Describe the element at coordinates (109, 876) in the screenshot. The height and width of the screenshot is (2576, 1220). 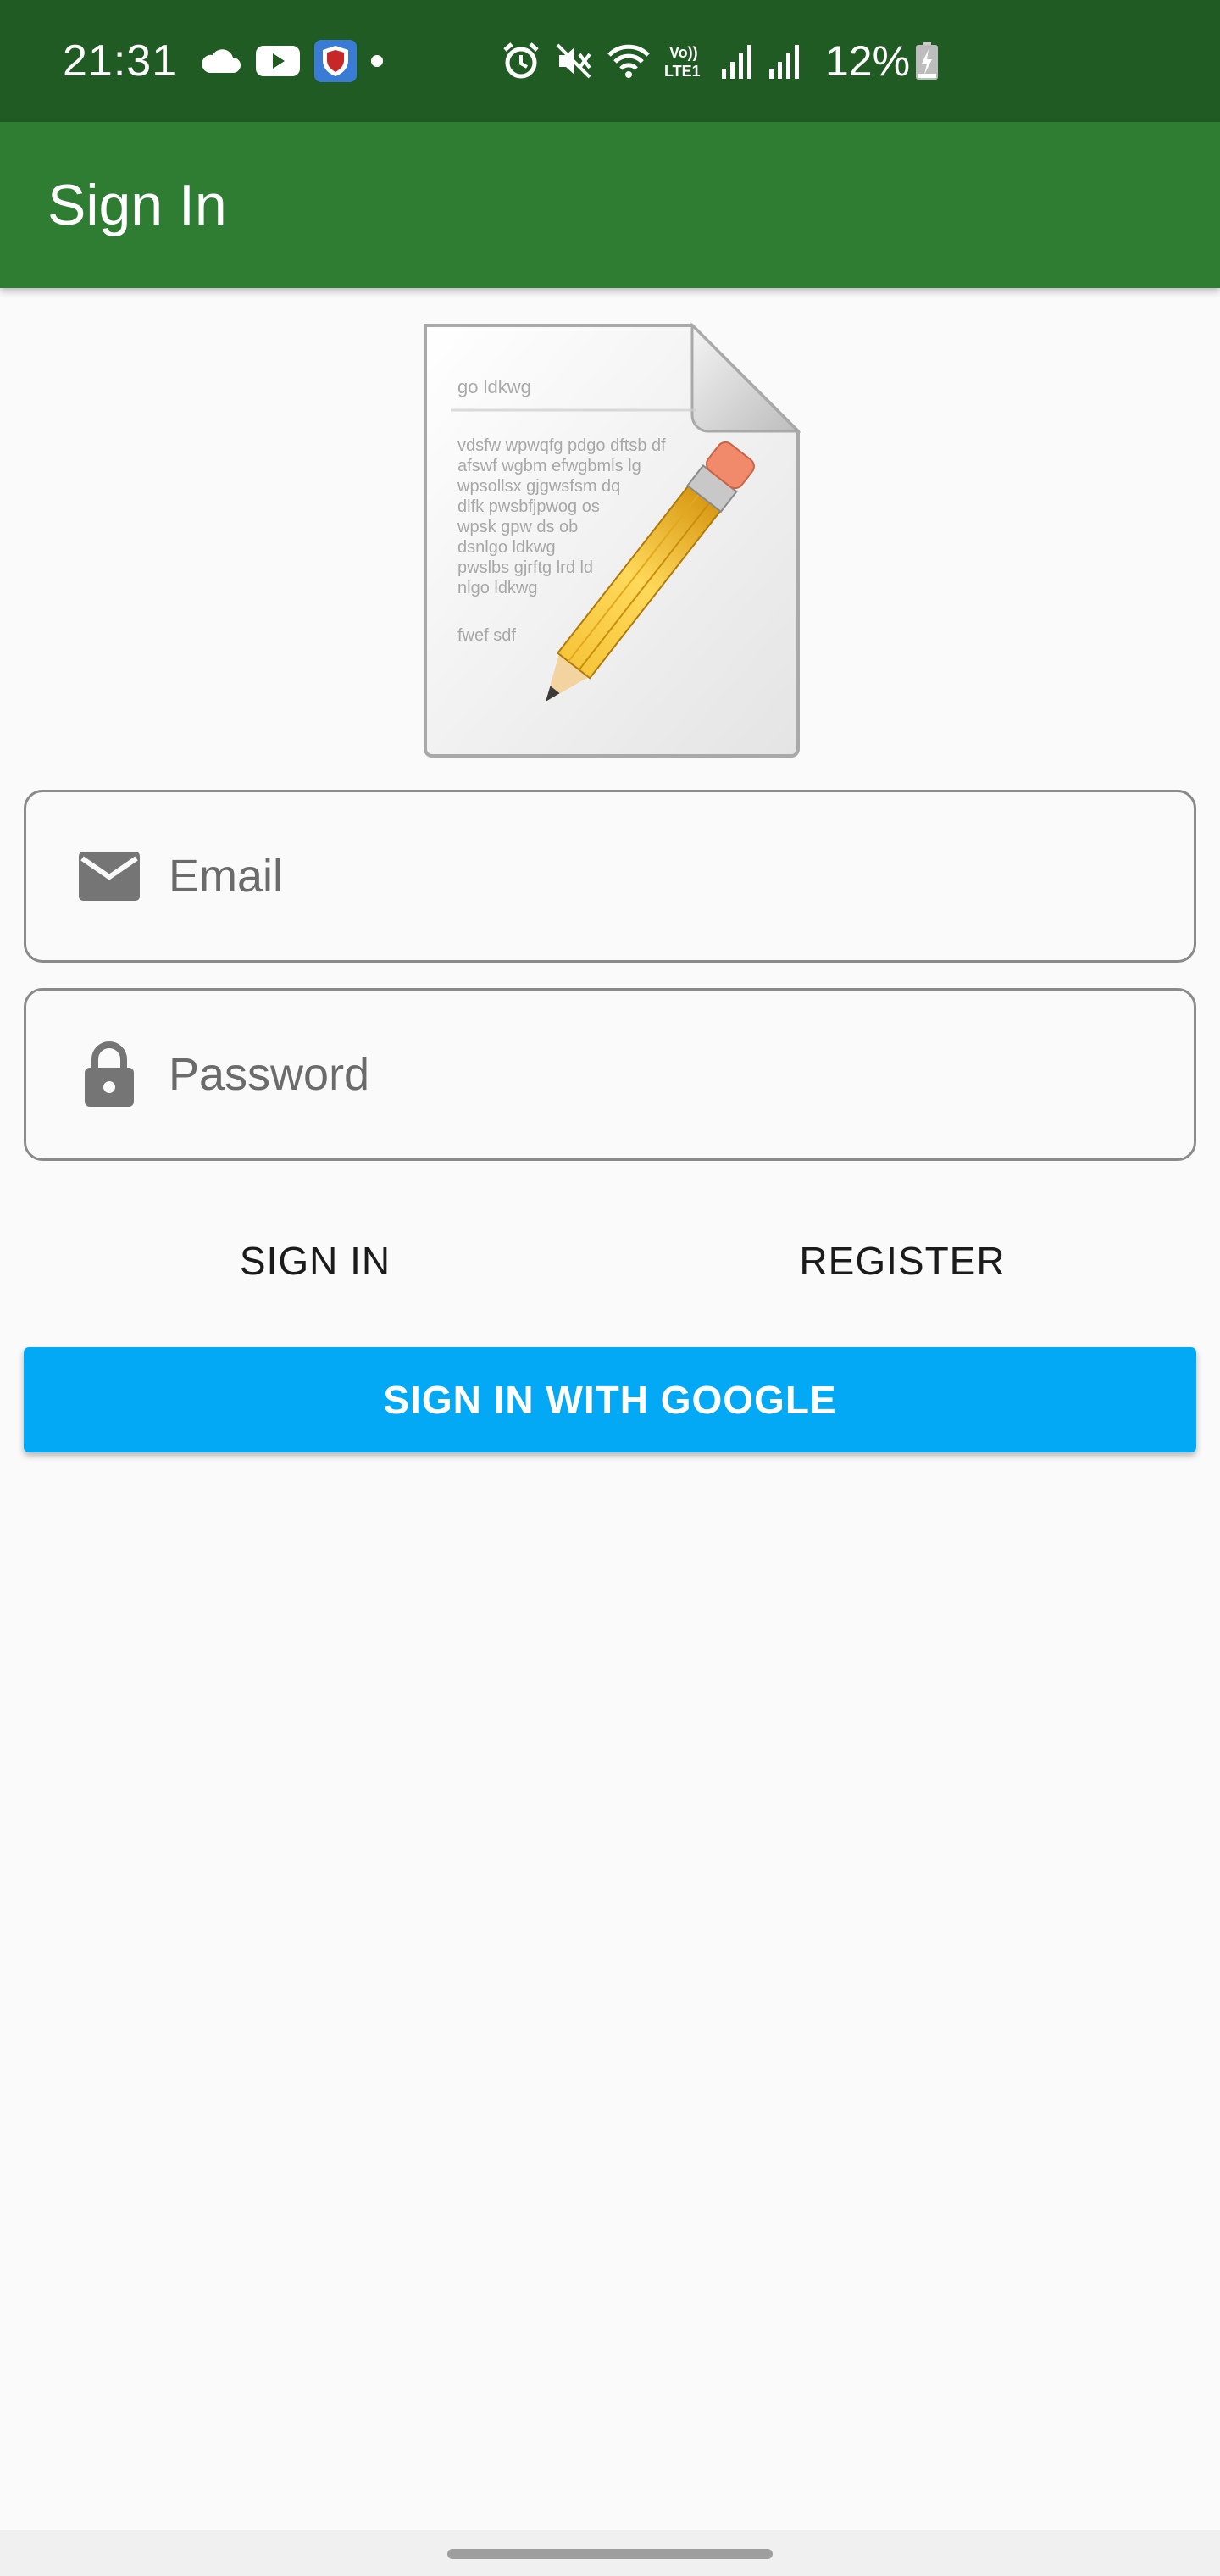
I see `email-icon` at that location.